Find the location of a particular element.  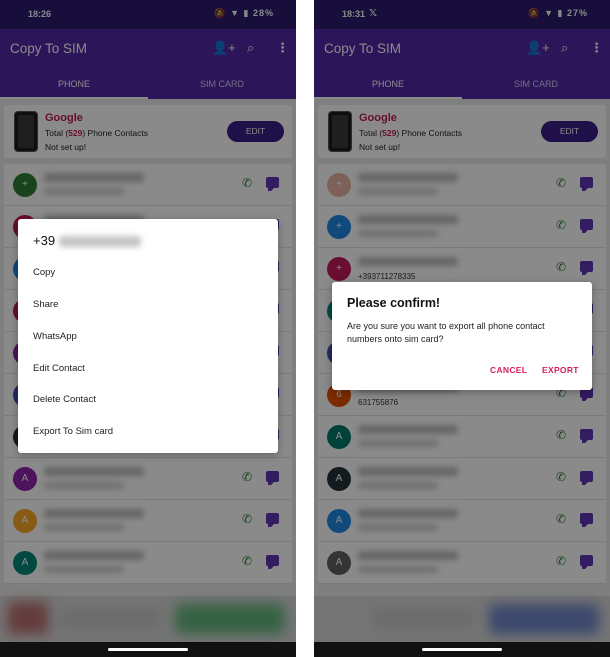

redacted-number is located at coordinates (100, 242).